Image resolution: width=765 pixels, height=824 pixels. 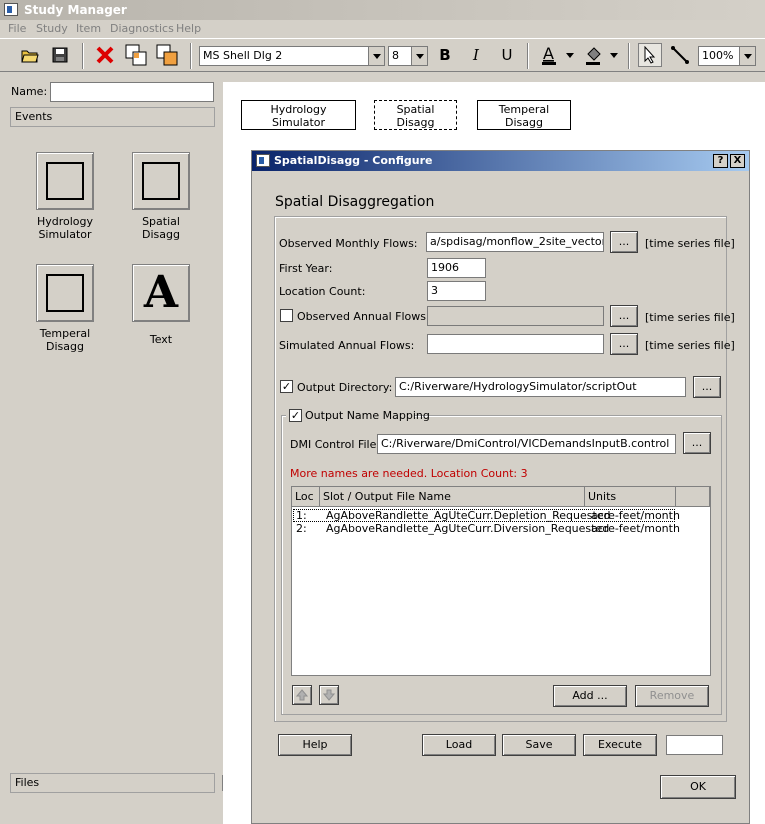 What do you see at coordinates (292, 56) in the screenshot?
I see `font-family-select: MS Shell Dlg 2` at bounding box center [292, 56].